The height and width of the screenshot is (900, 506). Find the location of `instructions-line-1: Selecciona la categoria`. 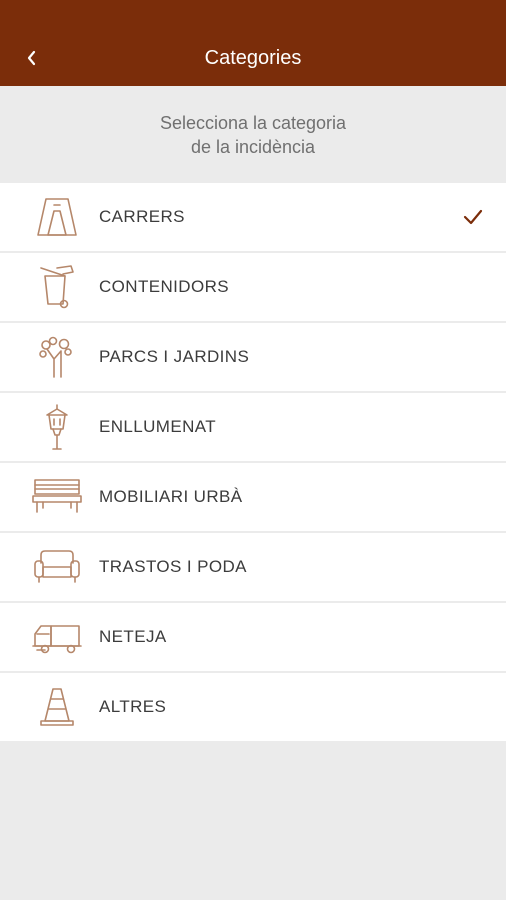

instructions-line-1: Selecciona la categoria is located at coordinates (253, 122).